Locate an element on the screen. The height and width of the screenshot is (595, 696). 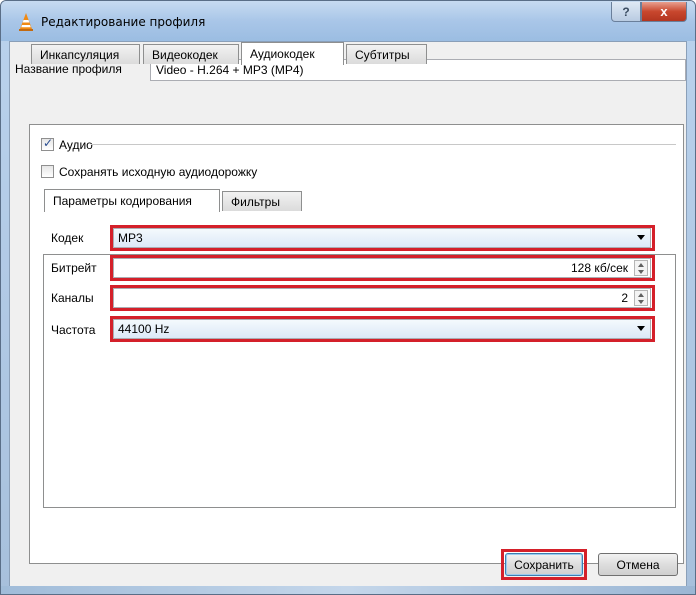
help-button: ? is located at coordinates (626, 12).